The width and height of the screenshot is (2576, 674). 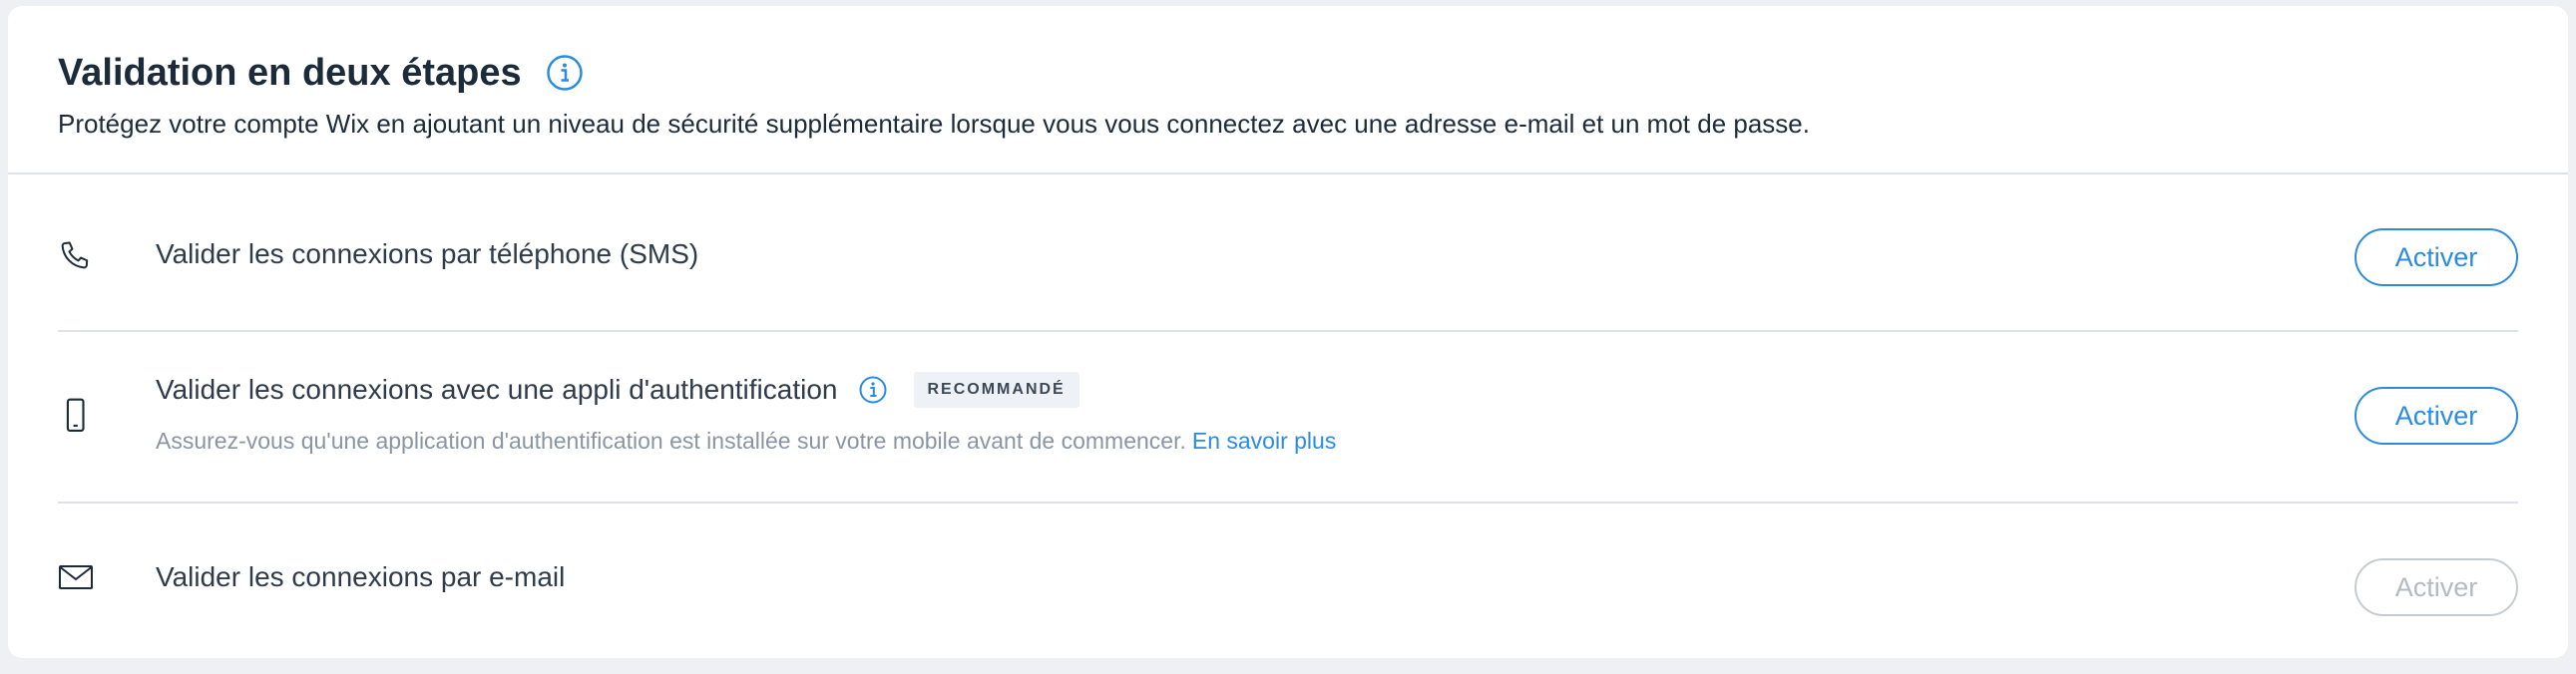 I want to click on title-row: Validation en deux étapes, so click(x=321, y=73).